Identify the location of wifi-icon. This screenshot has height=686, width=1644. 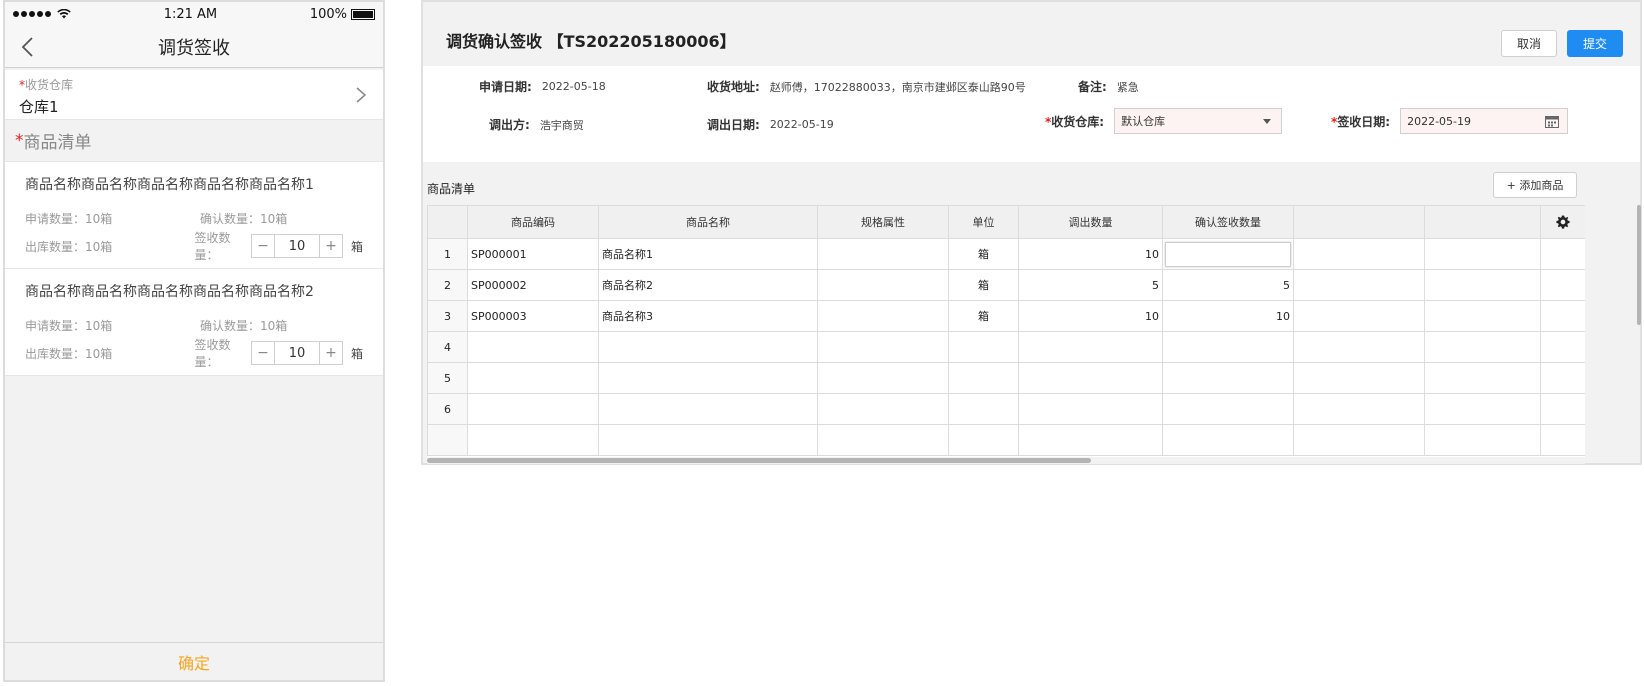
(64, 14).